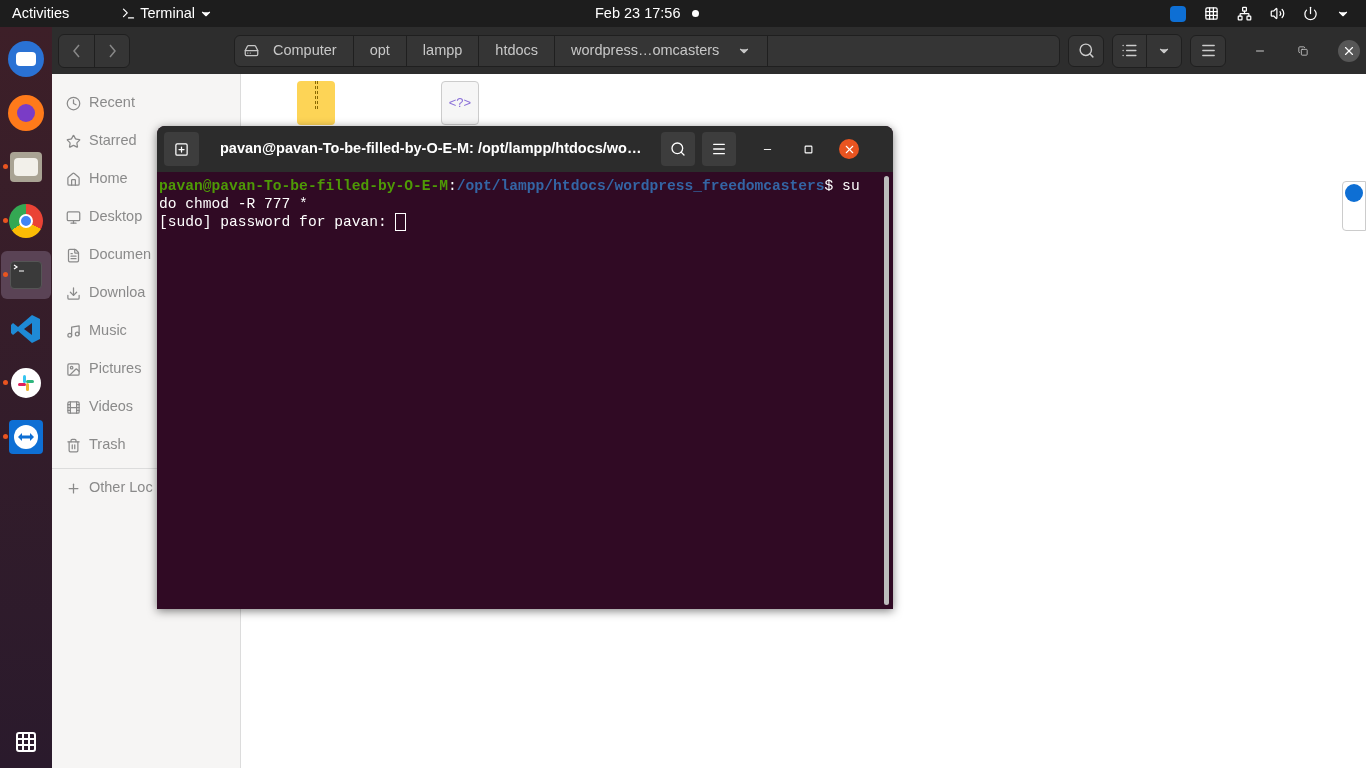  I want to click on sidebar-item: Documen, so click(109, 255).